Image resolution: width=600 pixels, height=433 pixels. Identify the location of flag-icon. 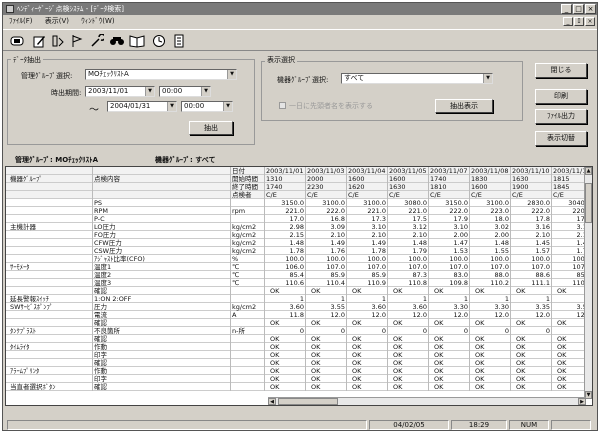
(77, 41).